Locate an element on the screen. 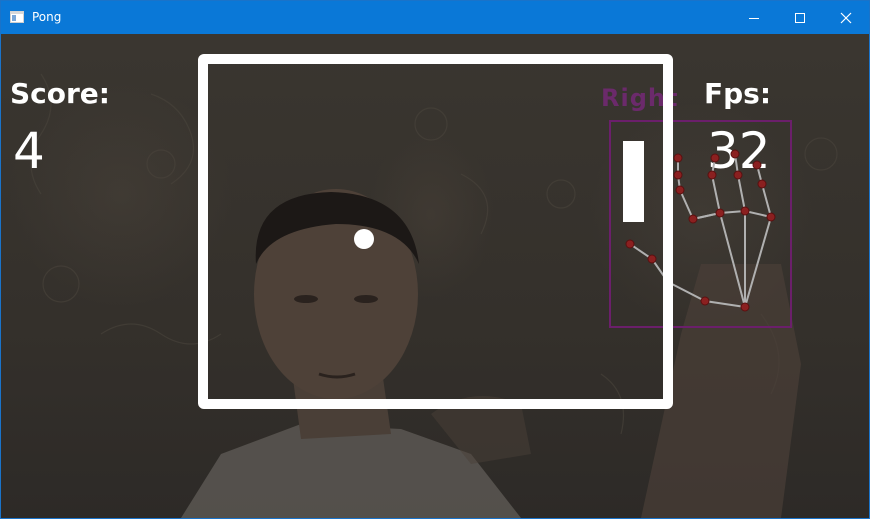  pong-ball is located at coordinates (364, 239).